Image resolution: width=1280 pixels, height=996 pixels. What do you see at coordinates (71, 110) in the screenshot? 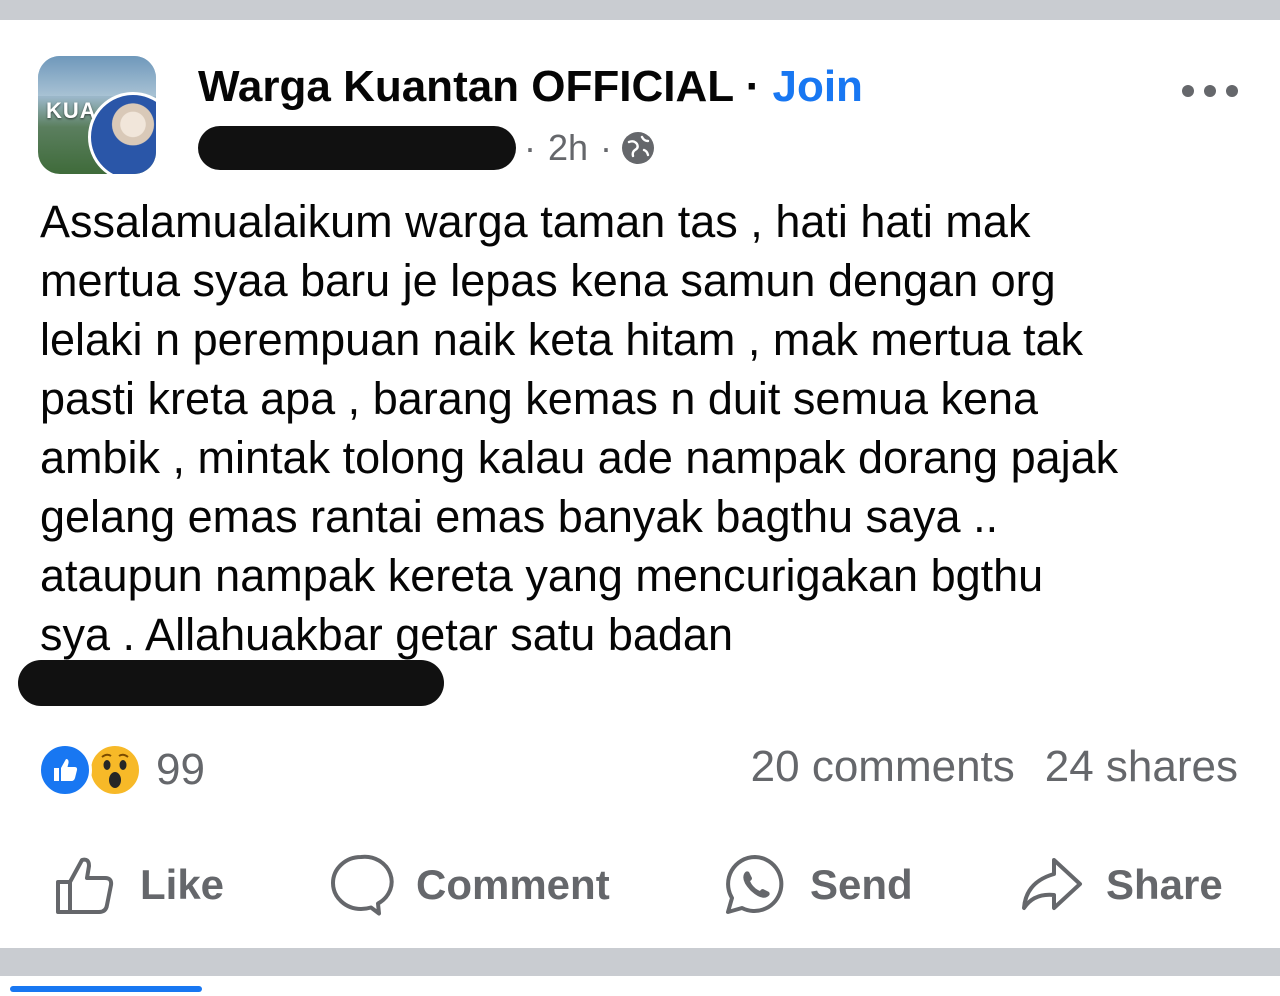
I see `avatar-text: KUA` at bounding box center [71, 110].